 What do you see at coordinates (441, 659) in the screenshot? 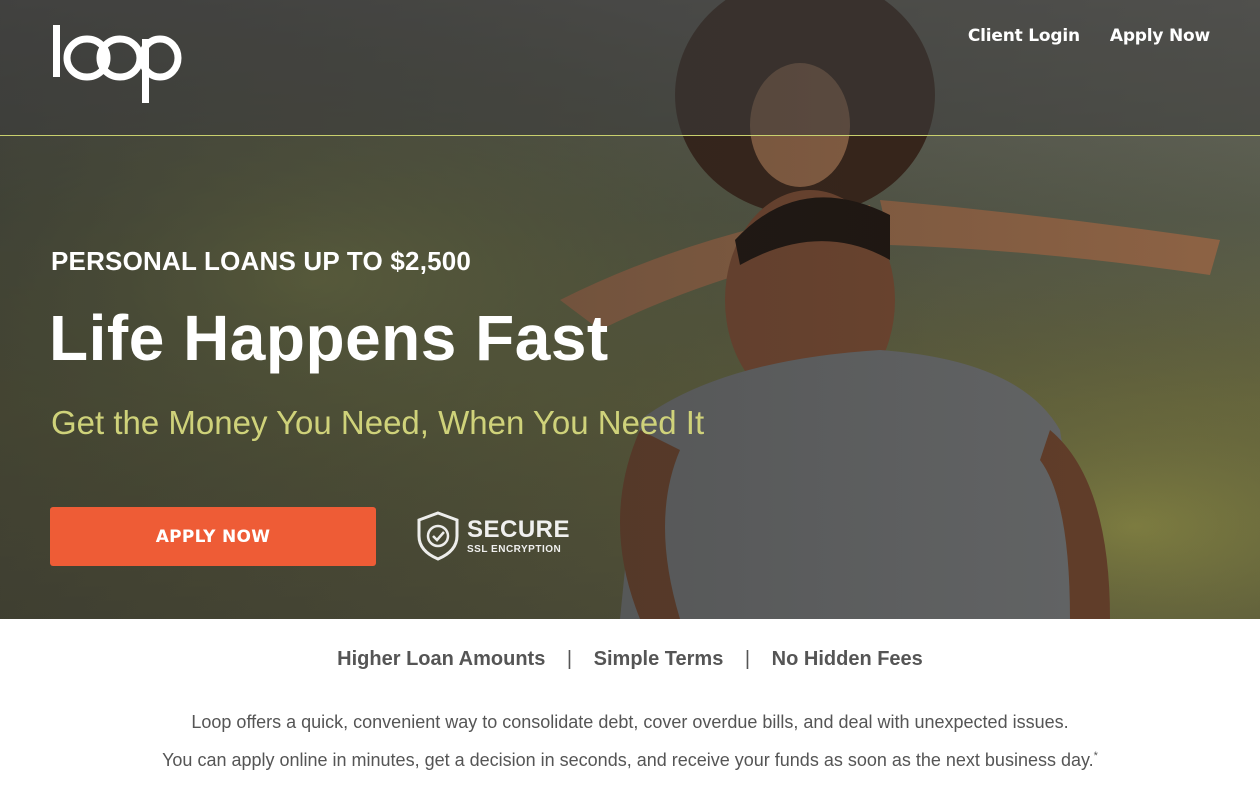
I see `feature-item: Higher Loan Amounts` at bounding box center [441, 659].